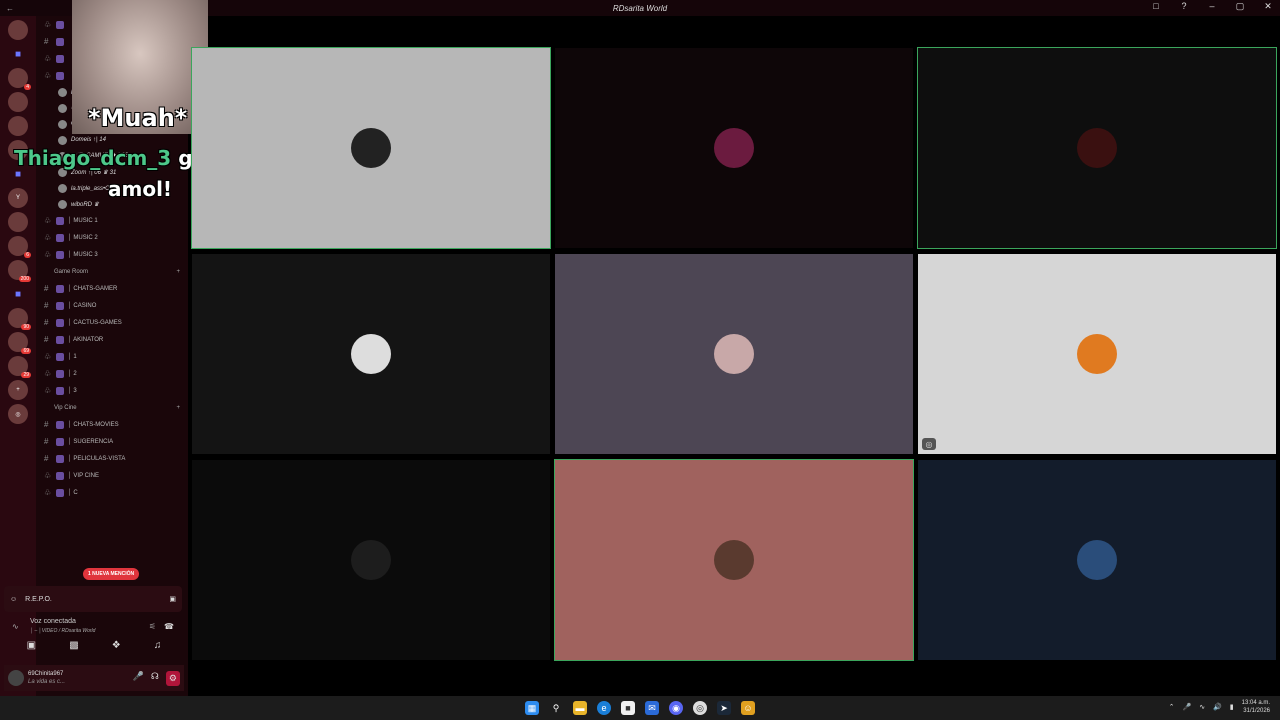  What do you see at coordinates (628, 708) in the screenshot?
I see `store-icon: ■` at bounding box center [628, 708].